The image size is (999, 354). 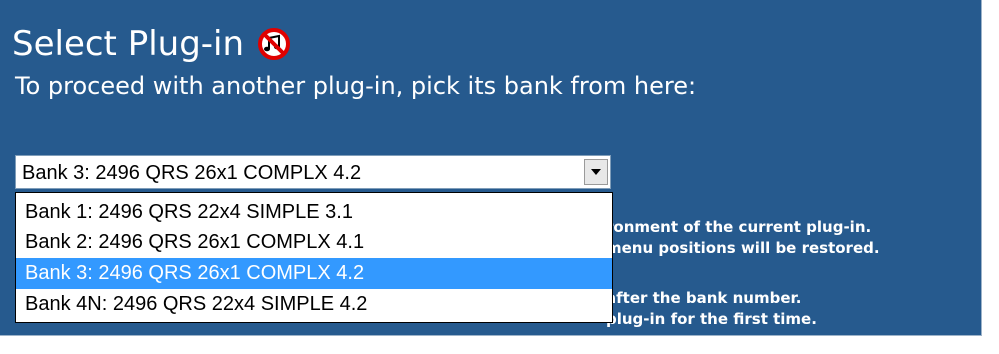 I want to click on bank-option-1: Bank 1: 2496 QRS 22x4 SIMPLE 3.1, so click(x=314, y=212).